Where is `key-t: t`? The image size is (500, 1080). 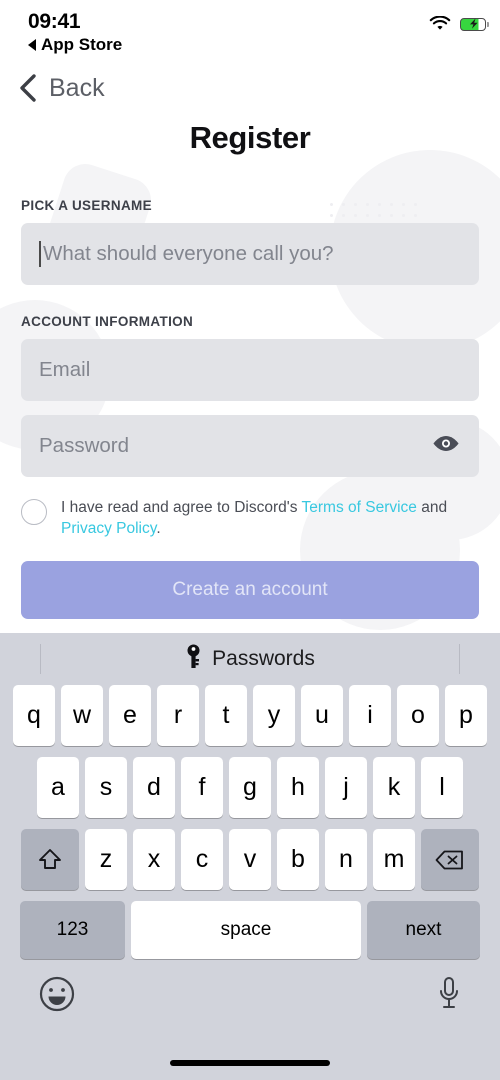
key-t: t is located at coordinates (226, 715).